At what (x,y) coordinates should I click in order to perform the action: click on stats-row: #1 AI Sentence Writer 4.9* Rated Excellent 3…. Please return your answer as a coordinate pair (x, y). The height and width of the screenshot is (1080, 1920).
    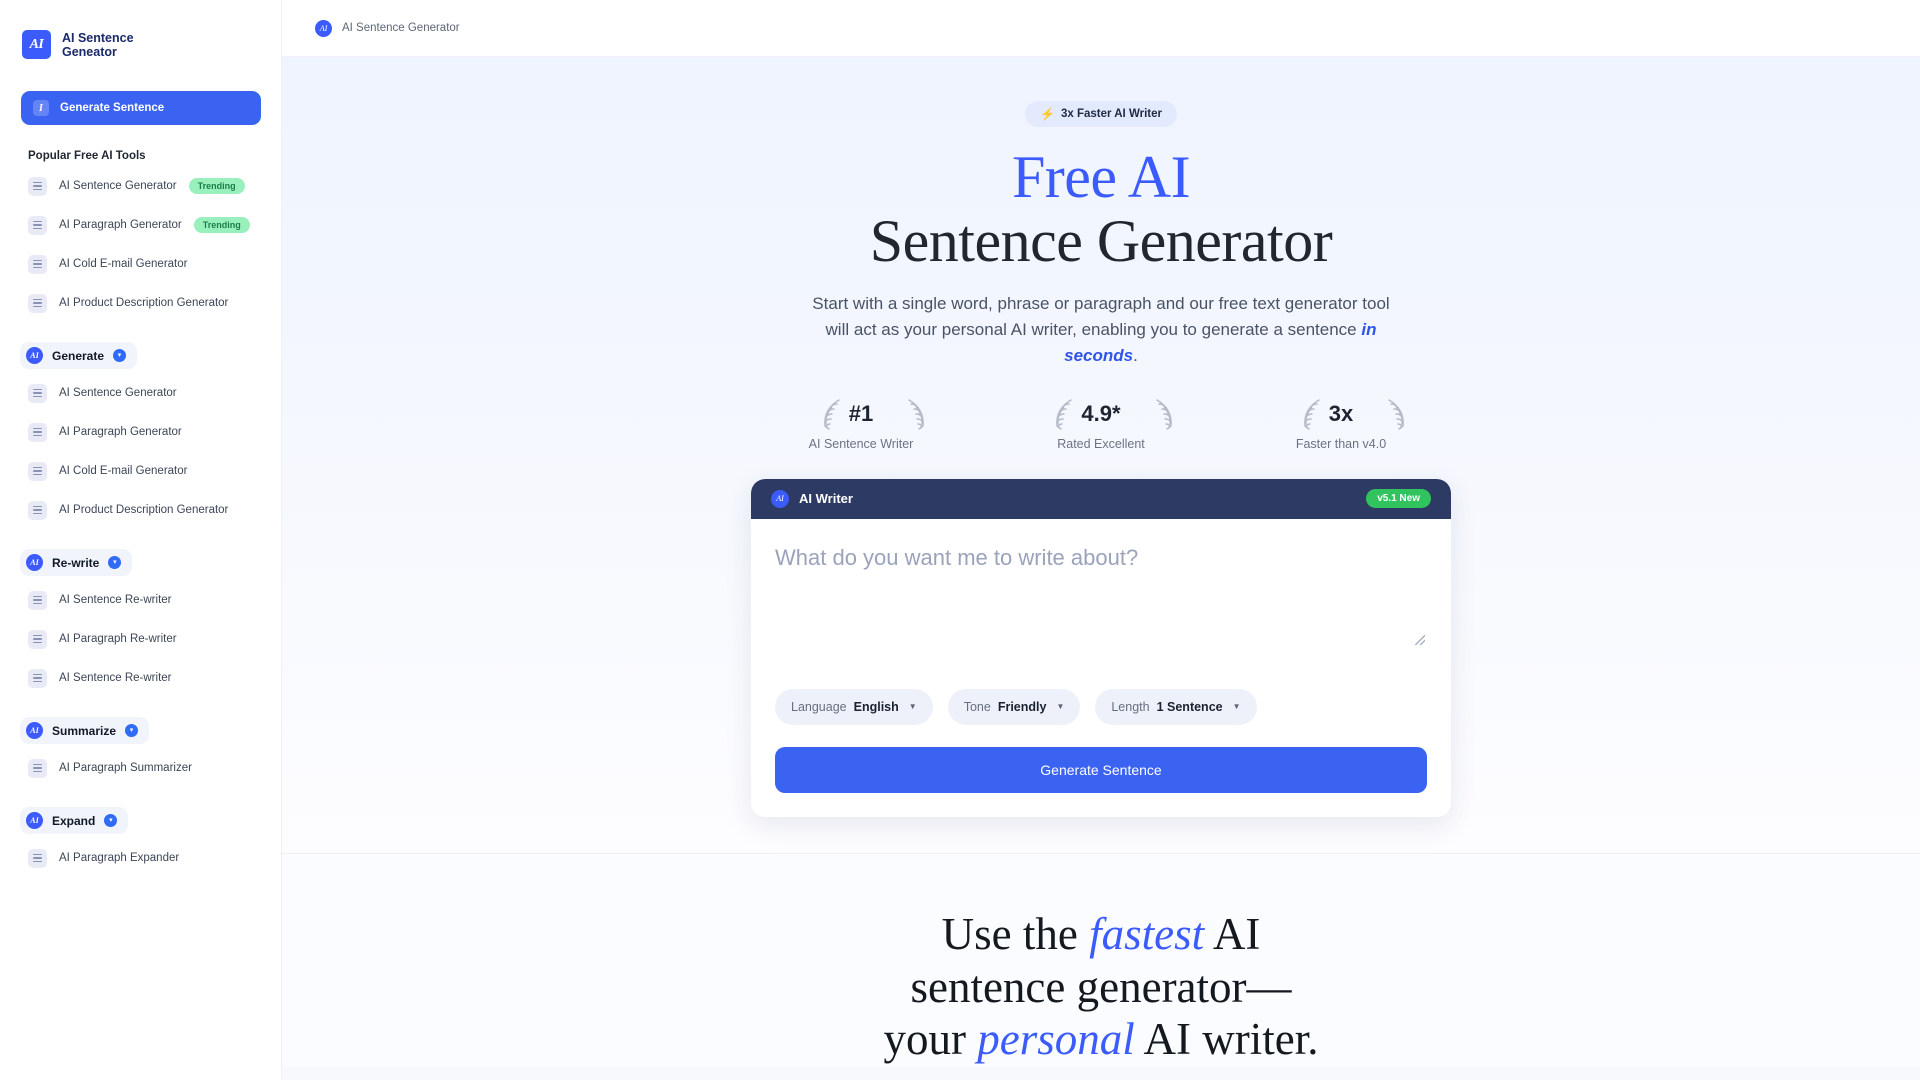
    Looking at the image, I should click on (1101, 424).